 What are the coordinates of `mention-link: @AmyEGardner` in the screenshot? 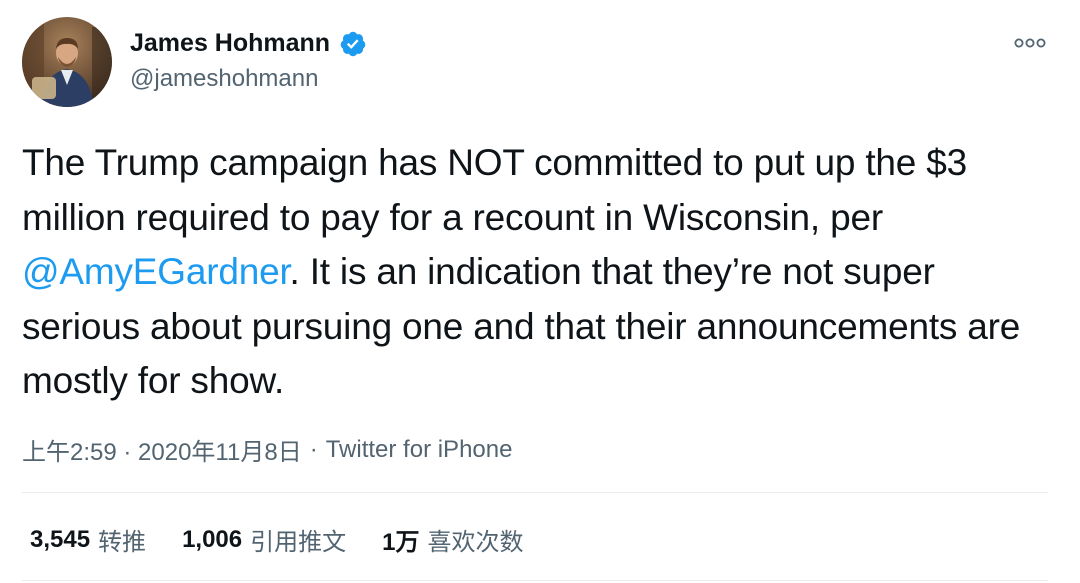 It's located at (156, 271).